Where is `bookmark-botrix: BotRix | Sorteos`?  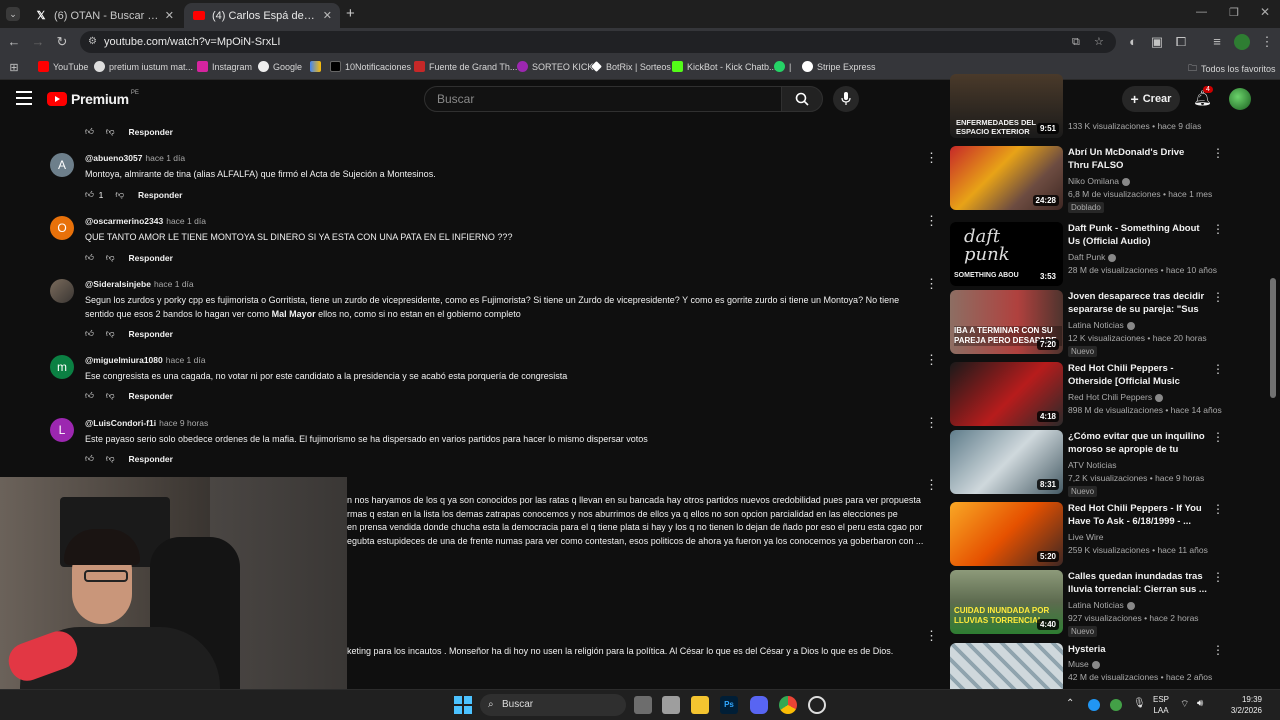
bookmark-botrix: BotRix | Sorteos is located at coordinates (631, 66).